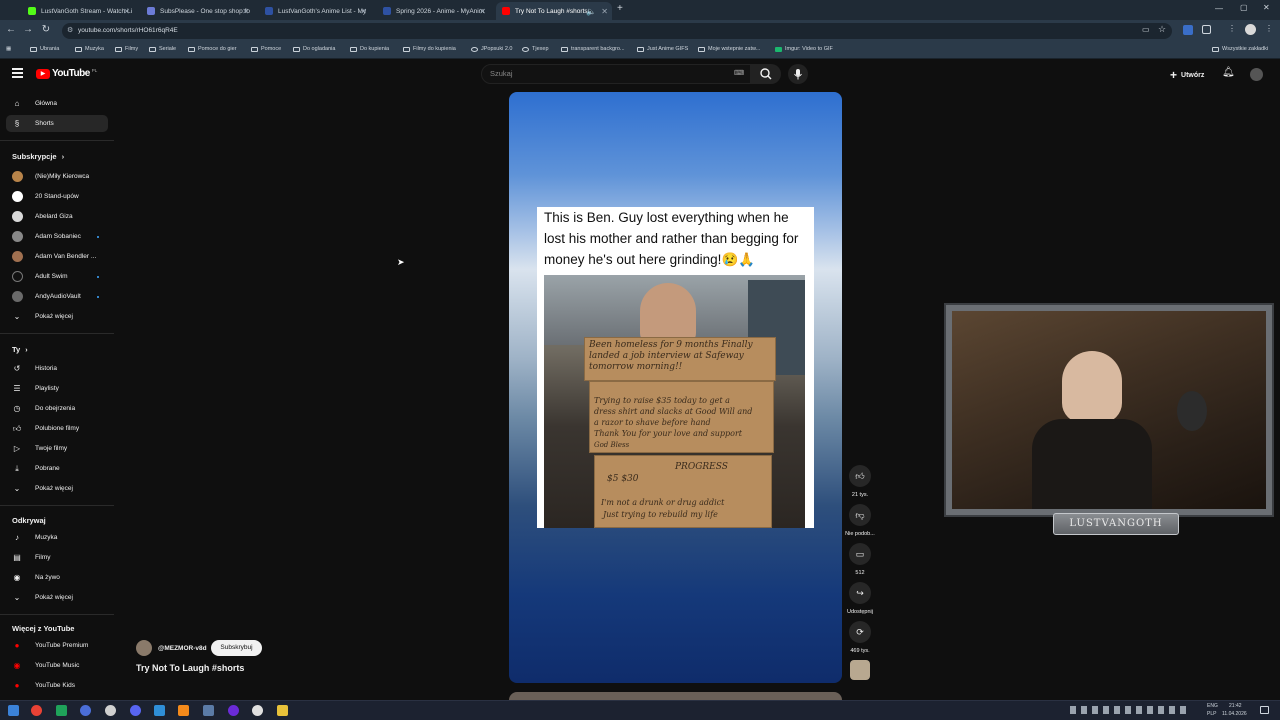 Image resolution: width=1280 pixels, height=720 pixels. I want to click on new-tab-icon: +, so click(620, 8).